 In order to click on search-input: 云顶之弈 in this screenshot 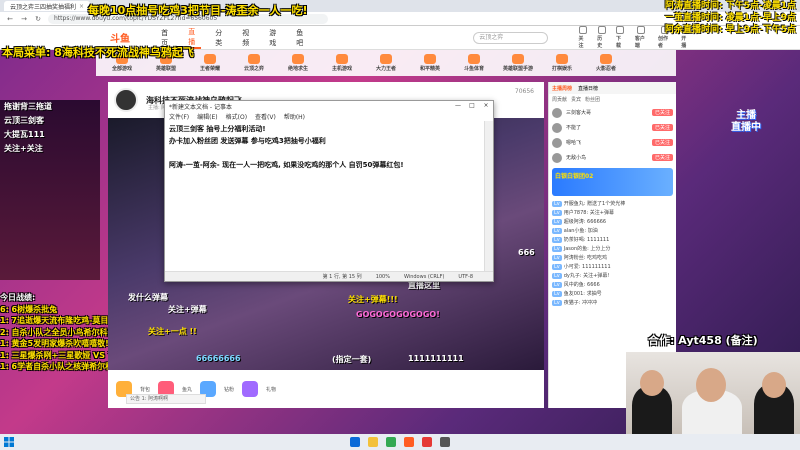, I will do `click(511, 37)`.